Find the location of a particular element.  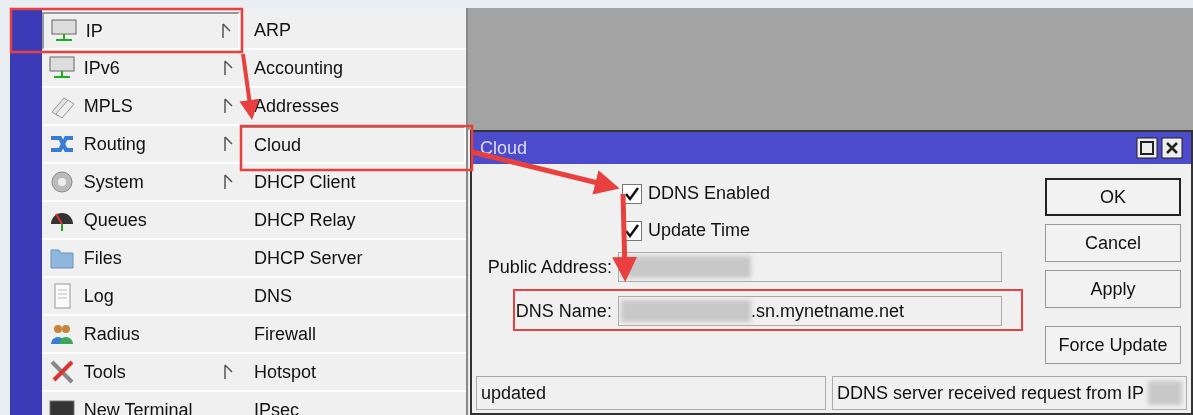

submenu-item: ARP is located at coordinates (352, 31).